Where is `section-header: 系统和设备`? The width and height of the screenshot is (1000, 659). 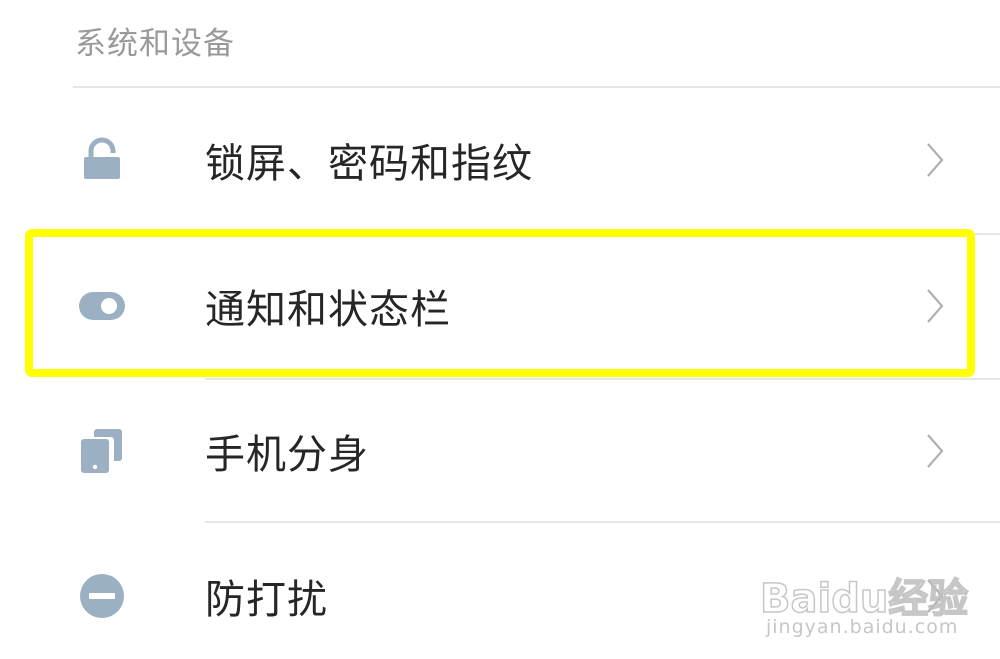
section-header: 系统和设备 is located at coordinates (155, 44).